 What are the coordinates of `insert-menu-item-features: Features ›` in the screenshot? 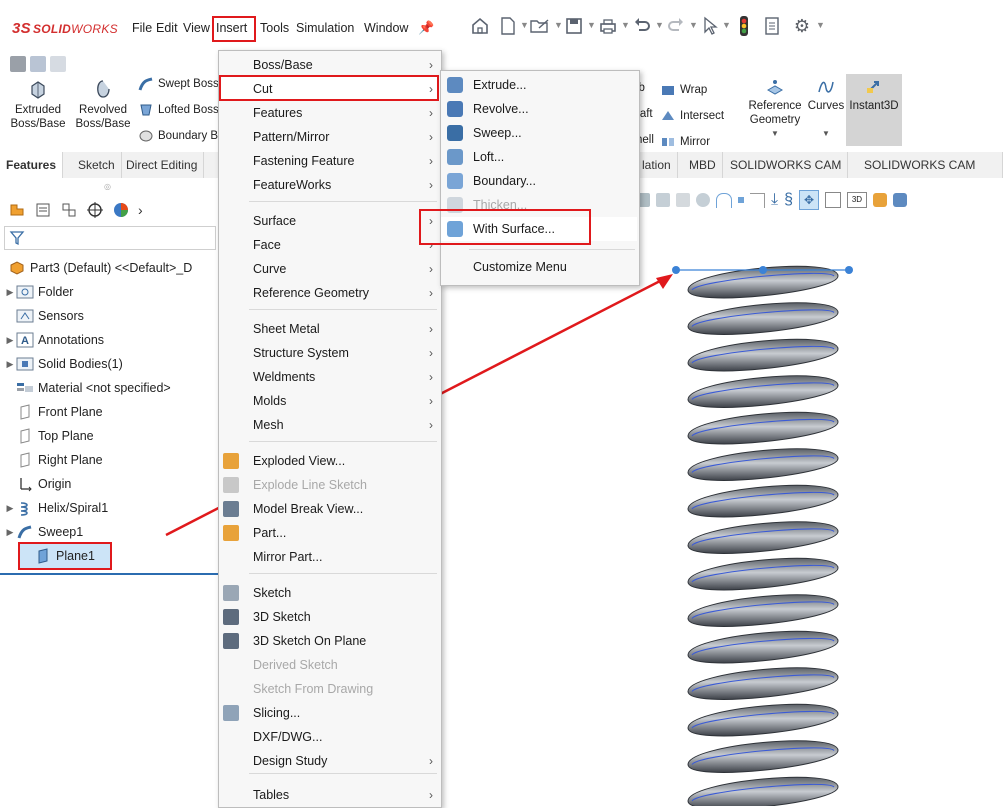 It's located at (330, 113).